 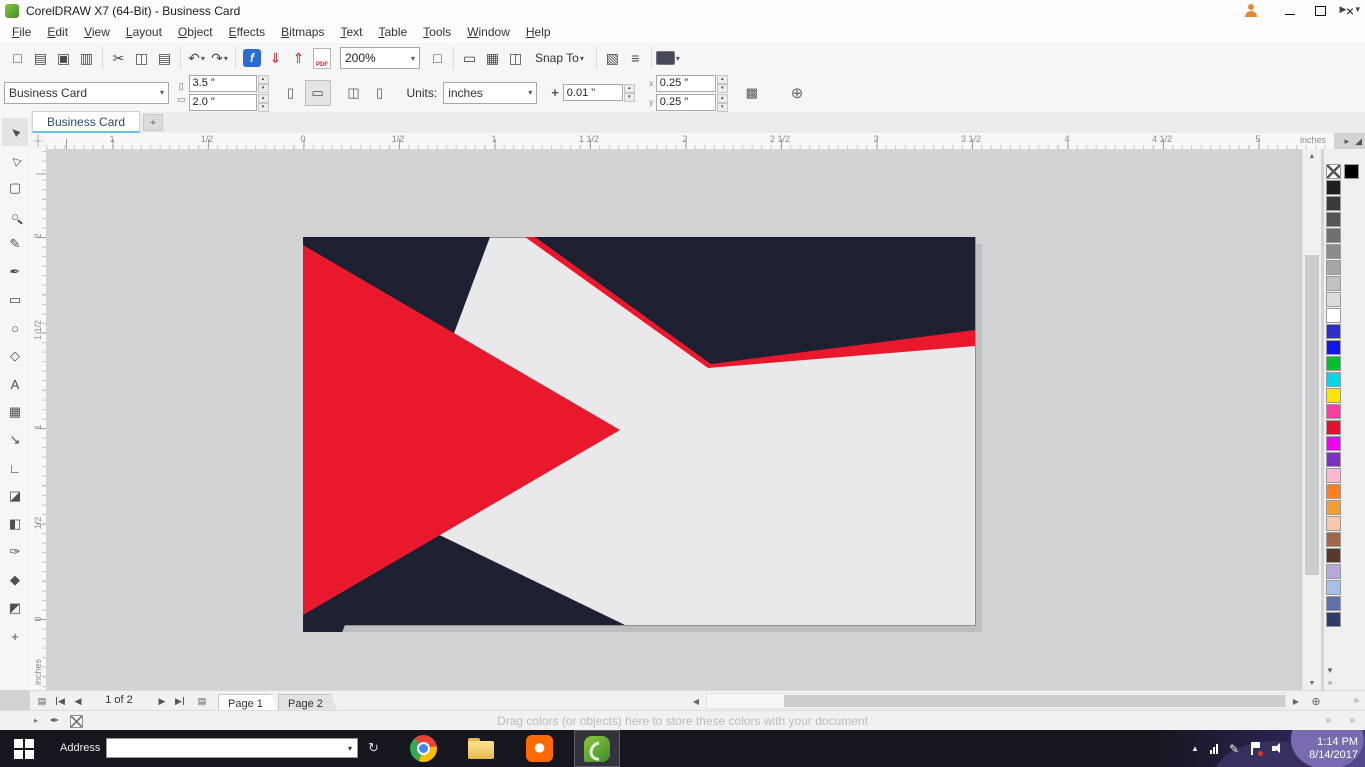 I want to click on page-height-spinner, so click(x=263, y=102).